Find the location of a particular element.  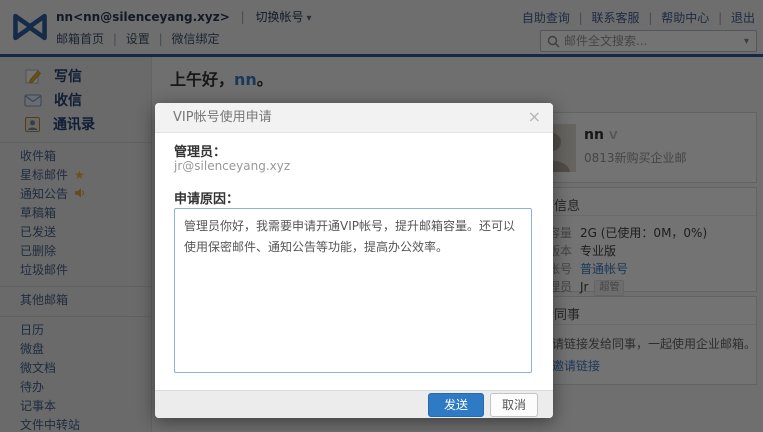

dialog-title: VIP帐号使用申请 is located at coordinates (222, 117).